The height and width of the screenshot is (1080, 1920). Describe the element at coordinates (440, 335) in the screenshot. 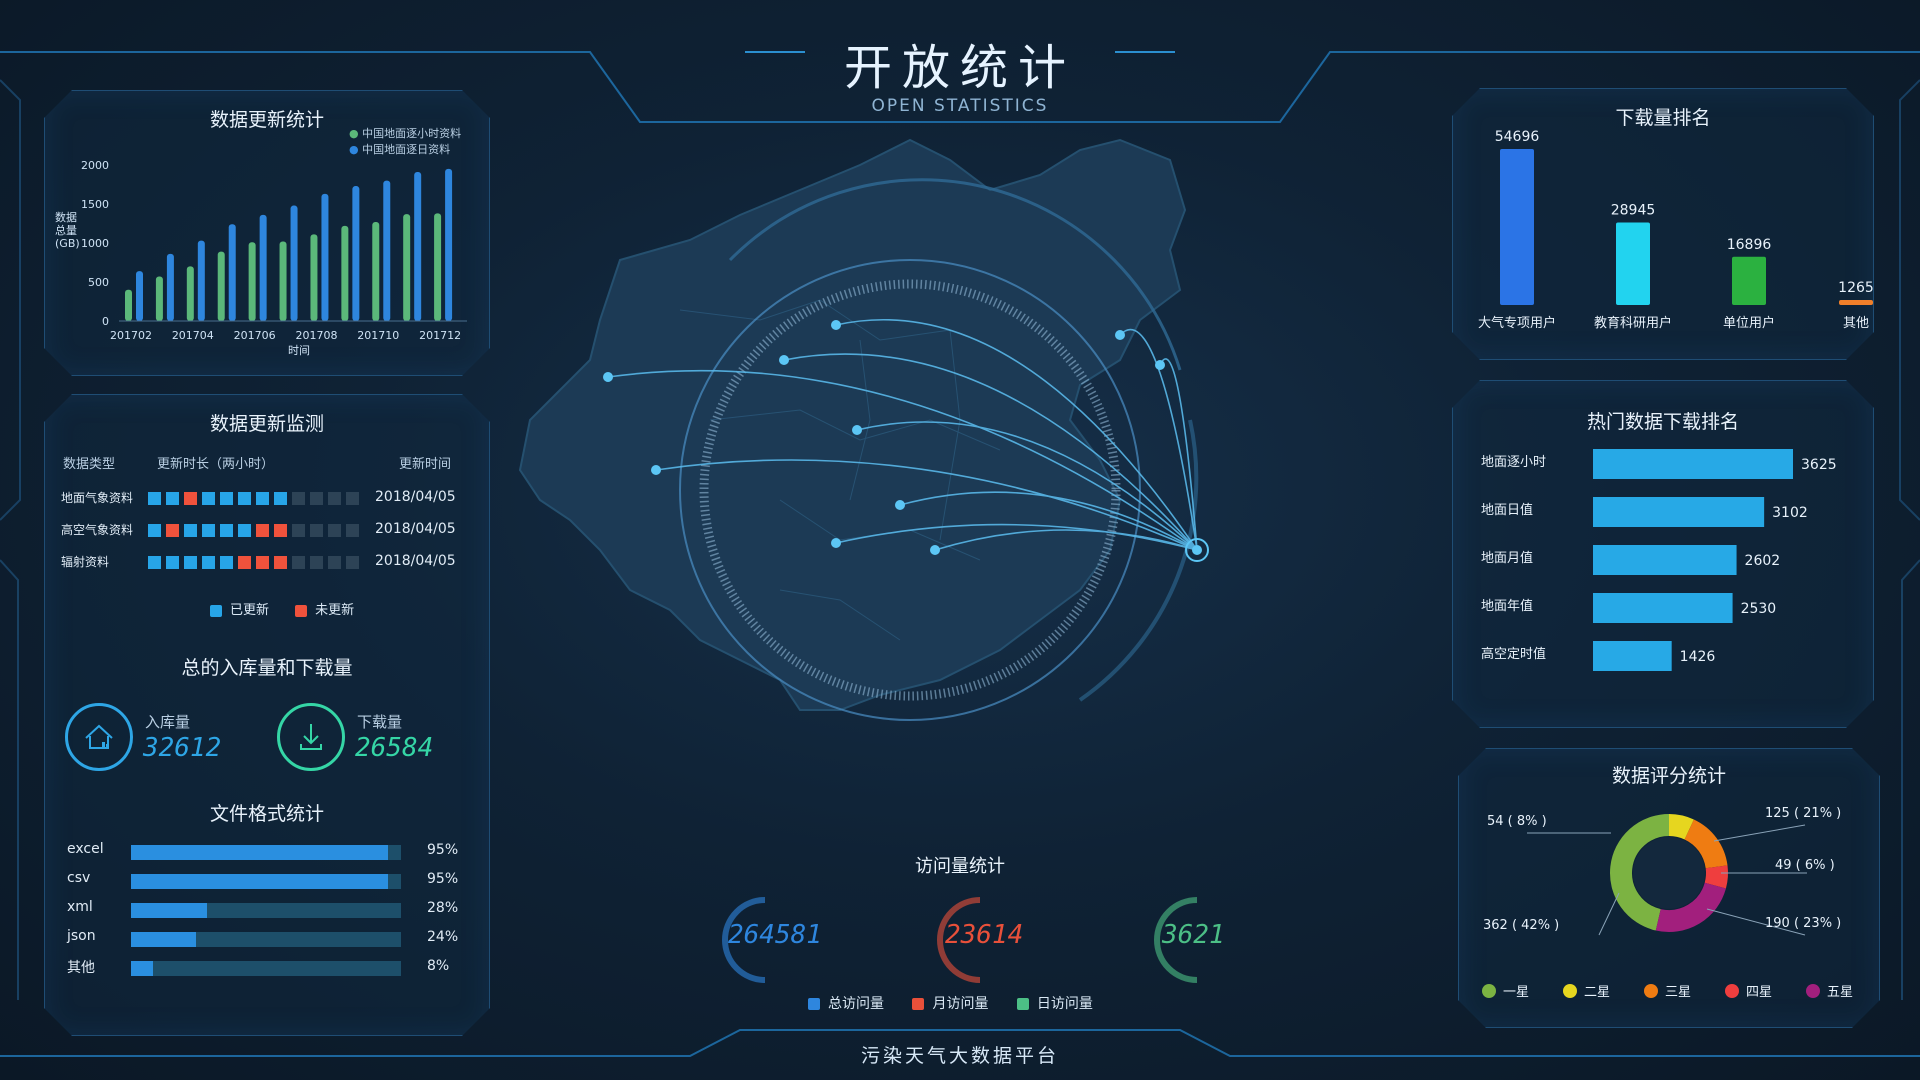

I see `x-tick-label: 201712` at that location.